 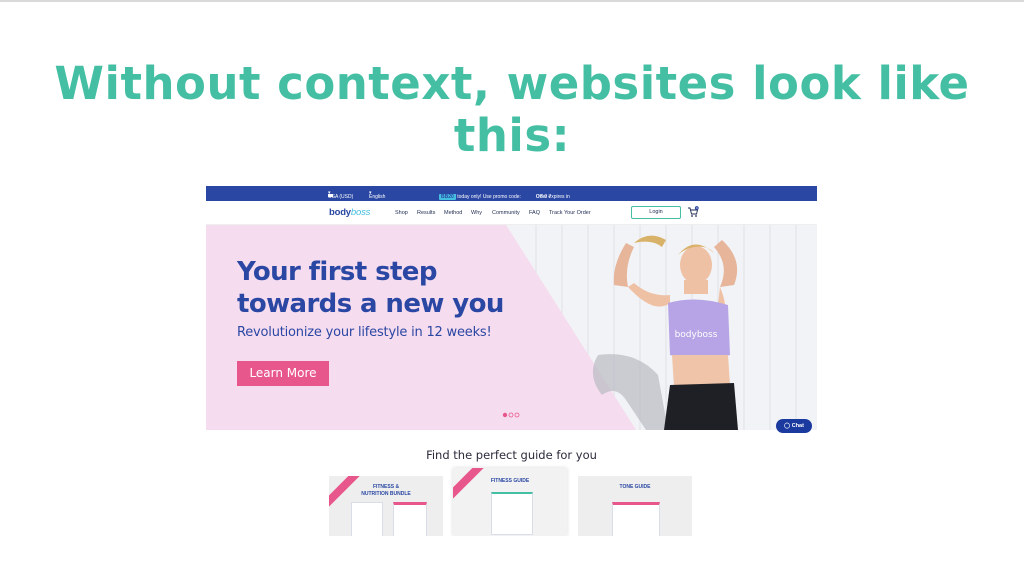 I want to click on card-title: FITNESS GUIDE, so click(x=510, y=481).